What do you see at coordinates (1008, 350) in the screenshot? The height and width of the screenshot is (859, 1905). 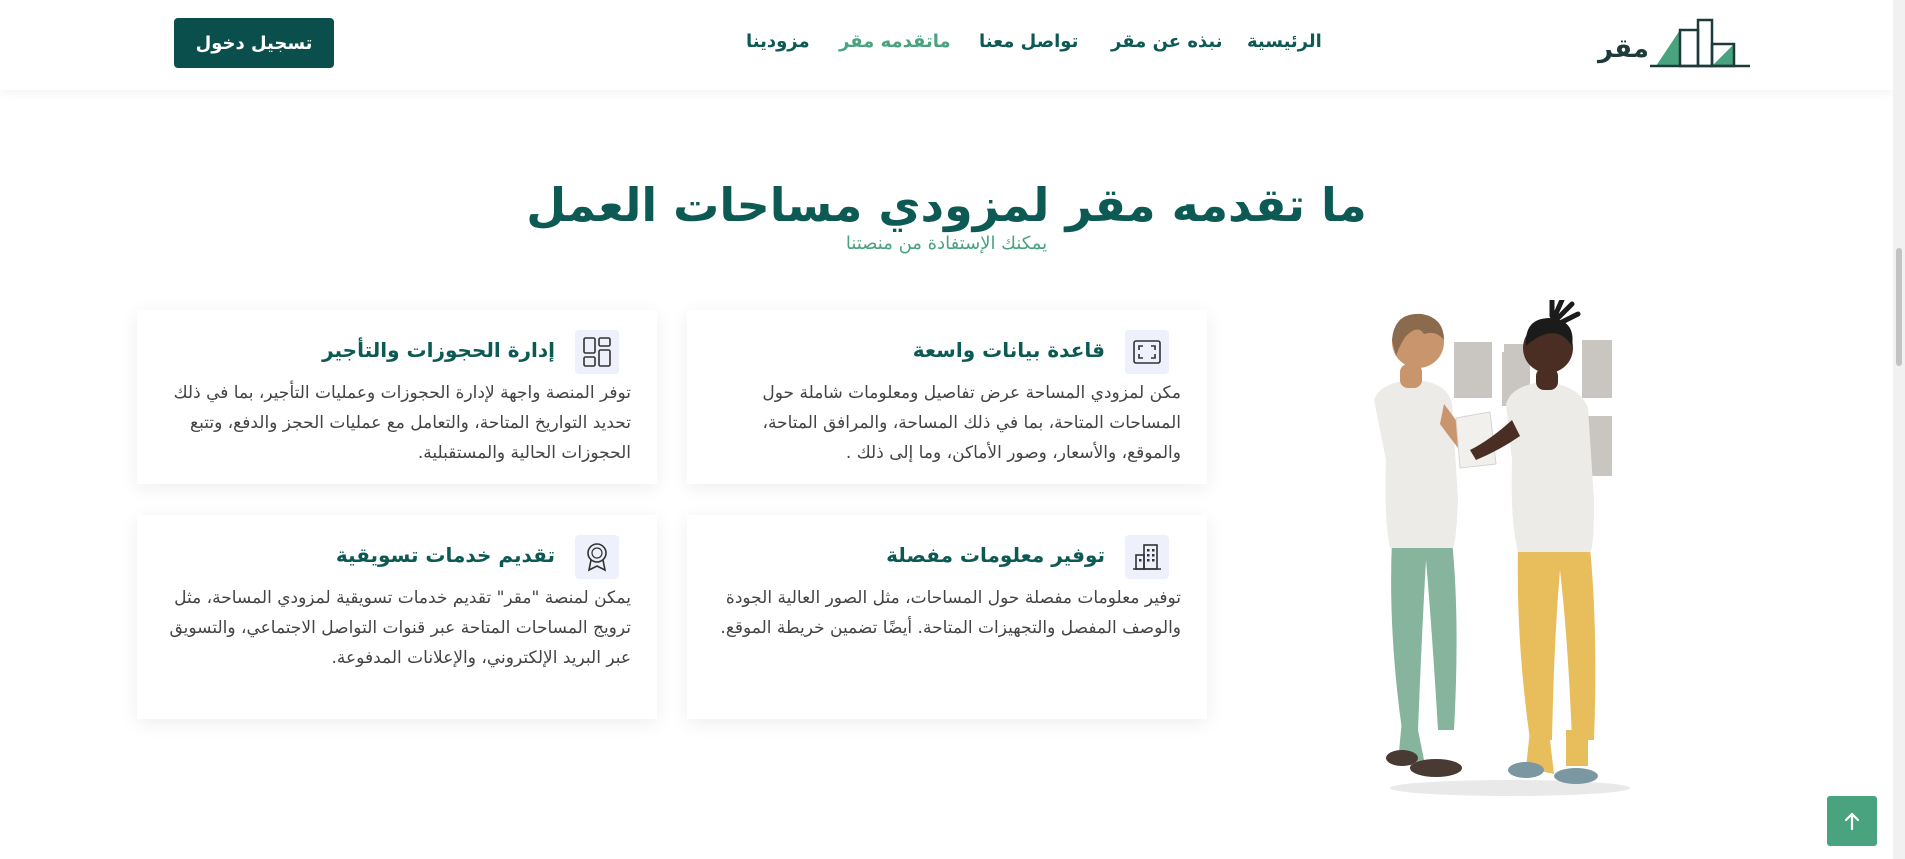 I see `card-title: قاعدة بيانات واسعة` at bounding box center [1008, 350].